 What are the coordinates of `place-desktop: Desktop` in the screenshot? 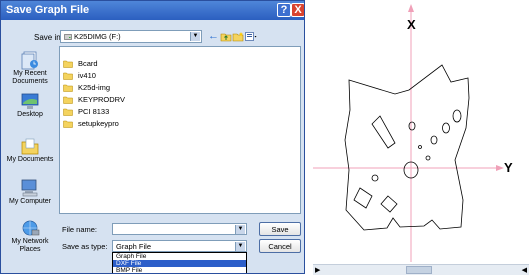 It's located at (30, 105).